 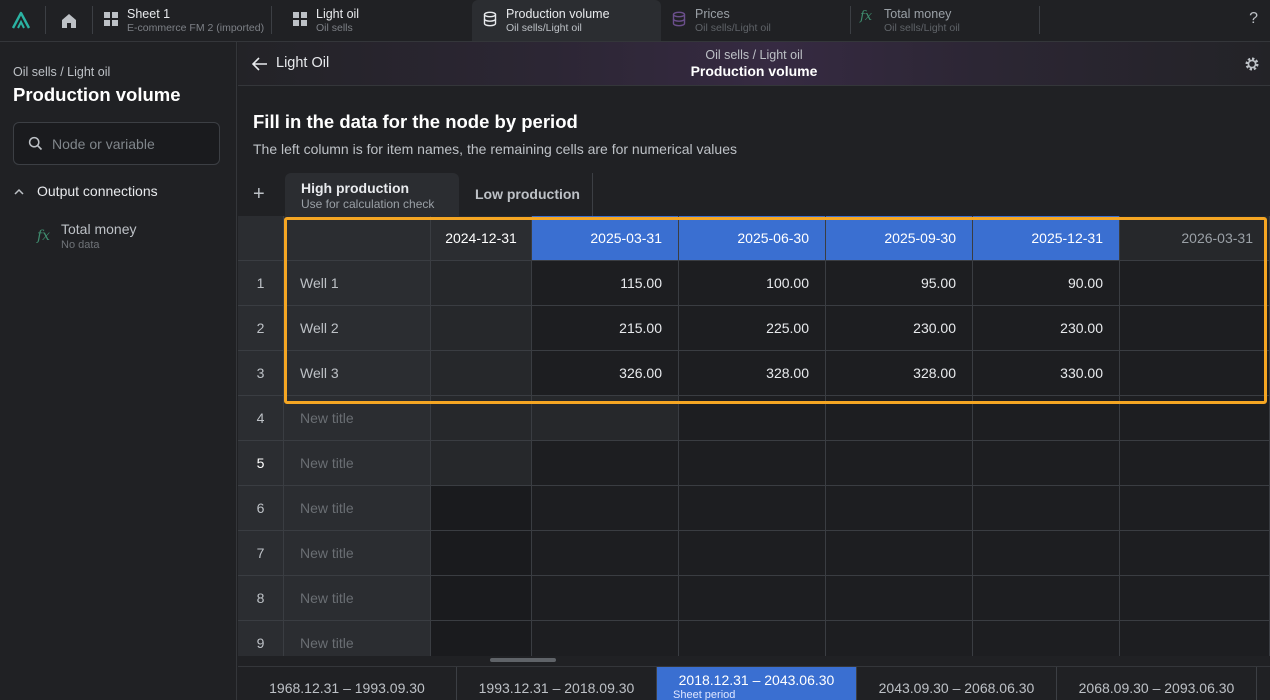 I want to click on value-cell: 225.00, so click(x=752, y=328).